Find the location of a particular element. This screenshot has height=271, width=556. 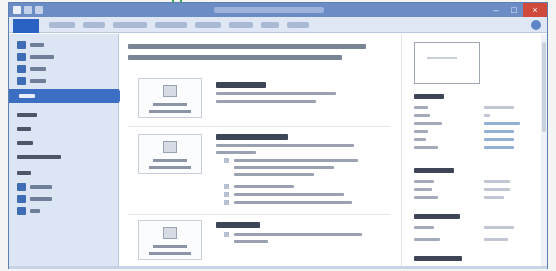

title-bar: – □ × is located at coordinates (278, 10).